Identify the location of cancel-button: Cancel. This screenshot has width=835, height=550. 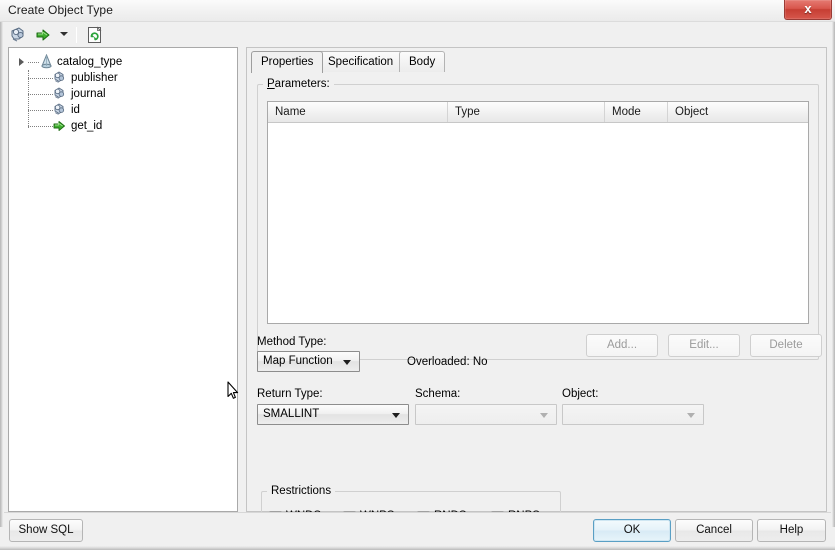
(714, 530).